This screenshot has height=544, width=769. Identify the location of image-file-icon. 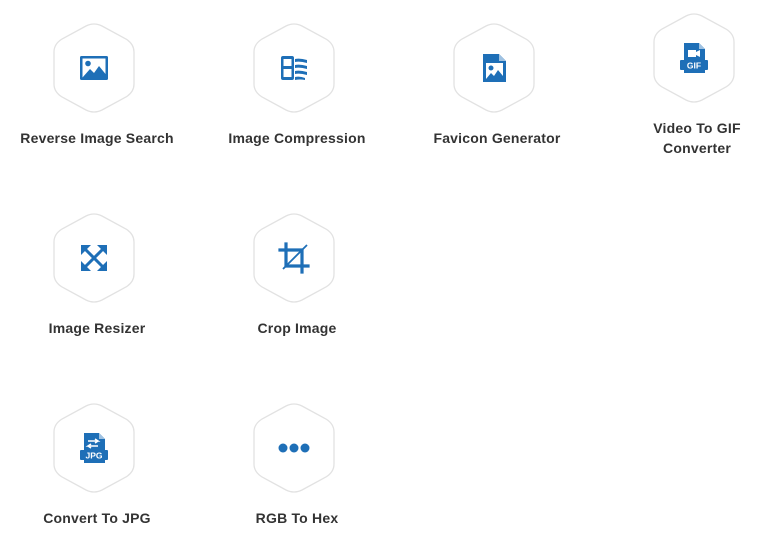
(494, 68).